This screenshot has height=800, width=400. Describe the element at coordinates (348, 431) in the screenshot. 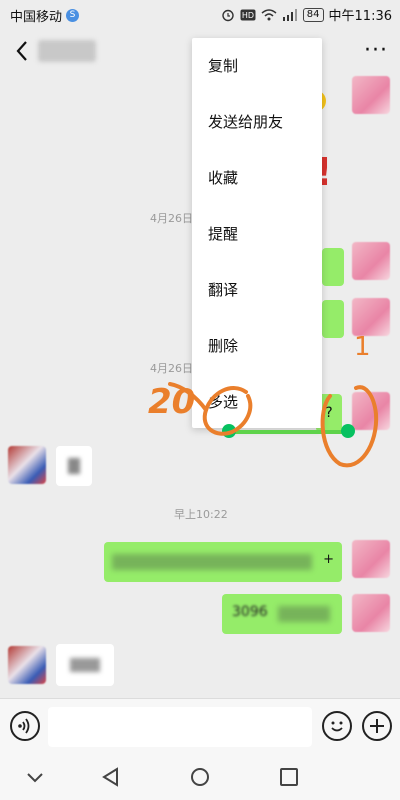

I see `selection-handle-end` at that location.